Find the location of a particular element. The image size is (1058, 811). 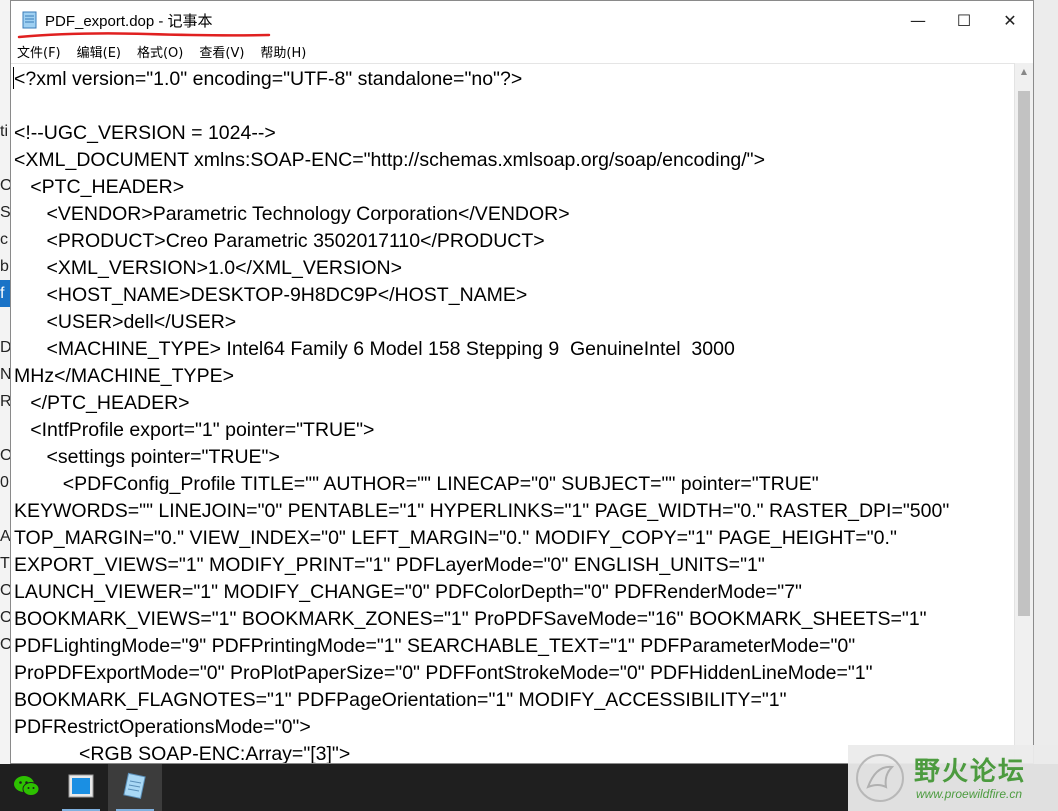

menu-edit: 编辑(E) is located at coordinates (100, 51).